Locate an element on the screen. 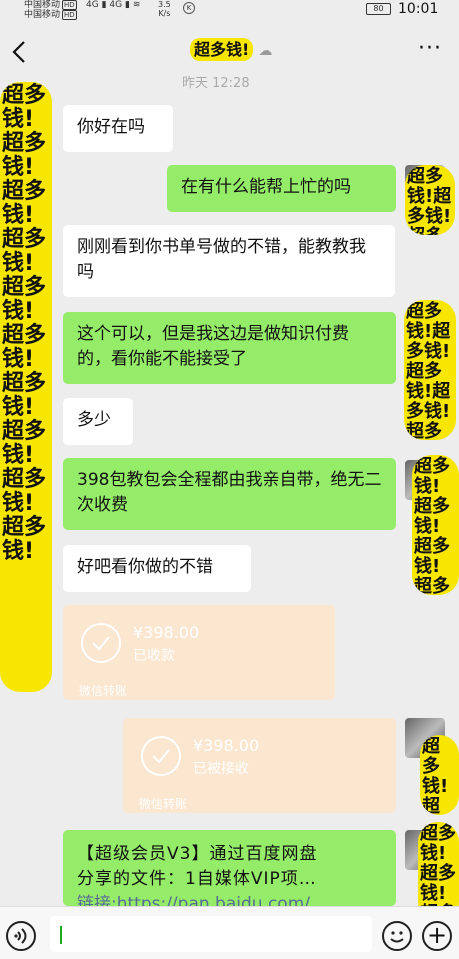  message-input is located at coordinates (211, 934).